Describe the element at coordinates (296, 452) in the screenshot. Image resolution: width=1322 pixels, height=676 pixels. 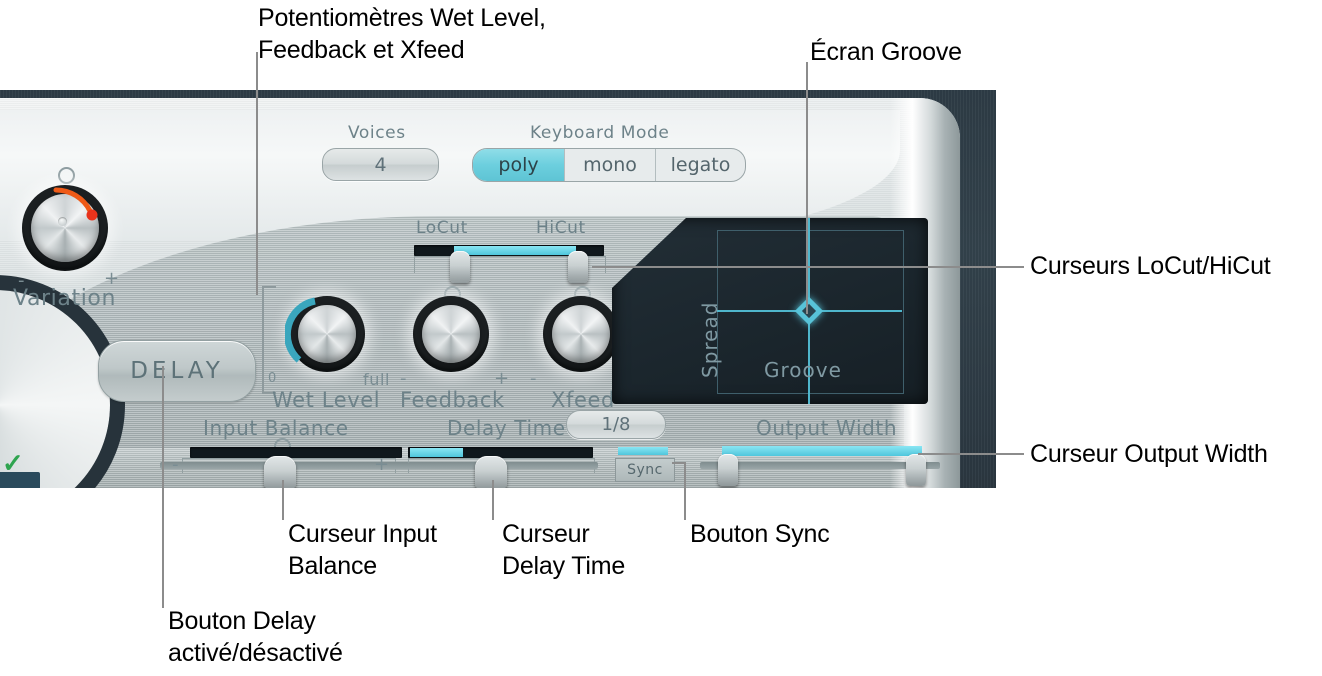
I see `input-balance-track` at that location.